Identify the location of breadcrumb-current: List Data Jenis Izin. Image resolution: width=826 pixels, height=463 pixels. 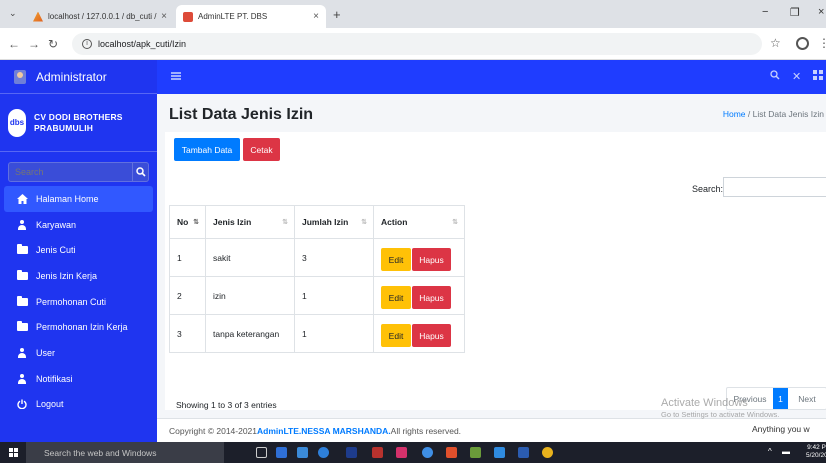
(788, 114).